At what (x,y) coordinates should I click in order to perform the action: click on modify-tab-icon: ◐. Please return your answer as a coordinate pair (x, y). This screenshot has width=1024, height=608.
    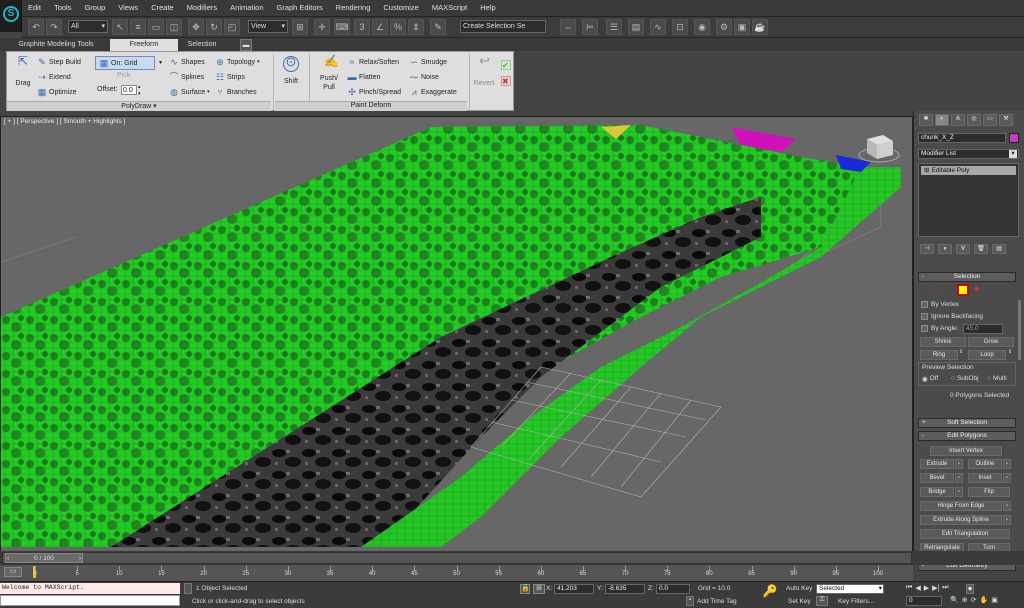
    Looking at the image, I should click on (942, 120).